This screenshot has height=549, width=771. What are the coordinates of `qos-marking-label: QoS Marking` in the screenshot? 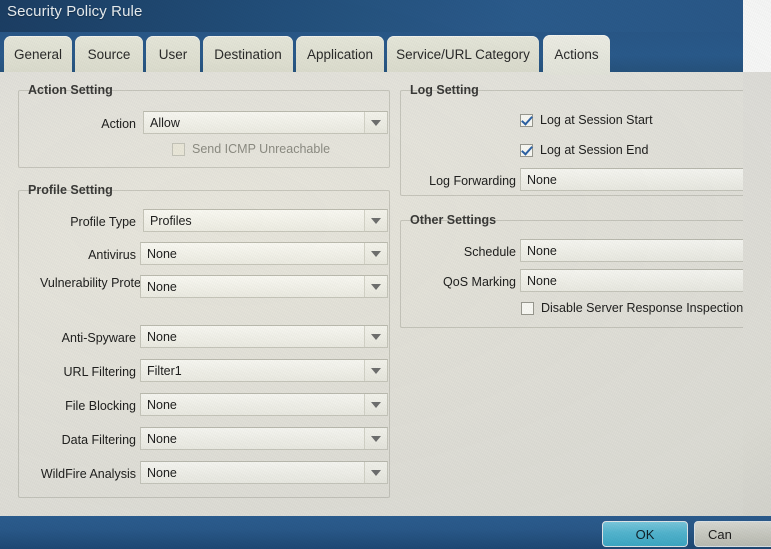 It's located at (479, 282).